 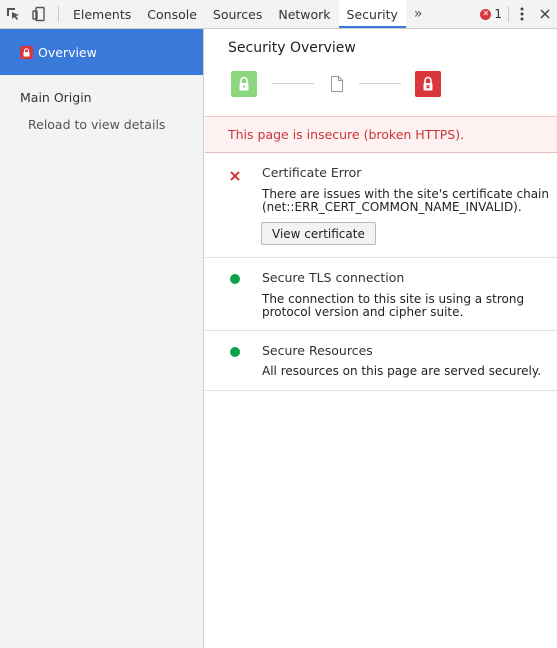 I want to click on document-icon, so click(x=337, y=85).